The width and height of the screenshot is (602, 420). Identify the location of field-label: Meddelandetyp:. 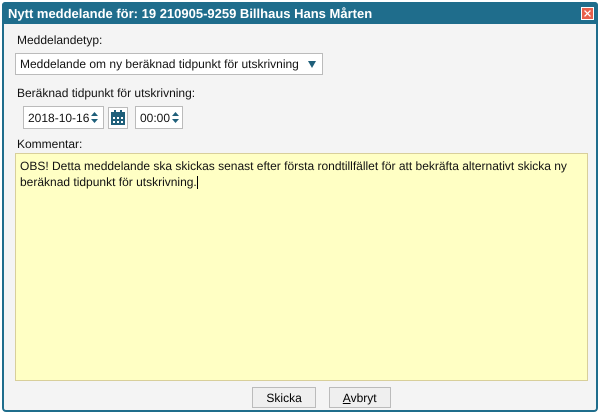
(60, 40).